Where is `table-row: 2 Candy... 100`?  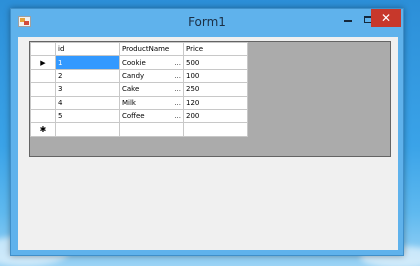 table-row: 2 Candy... 100 is located at coordinates (139, 76).